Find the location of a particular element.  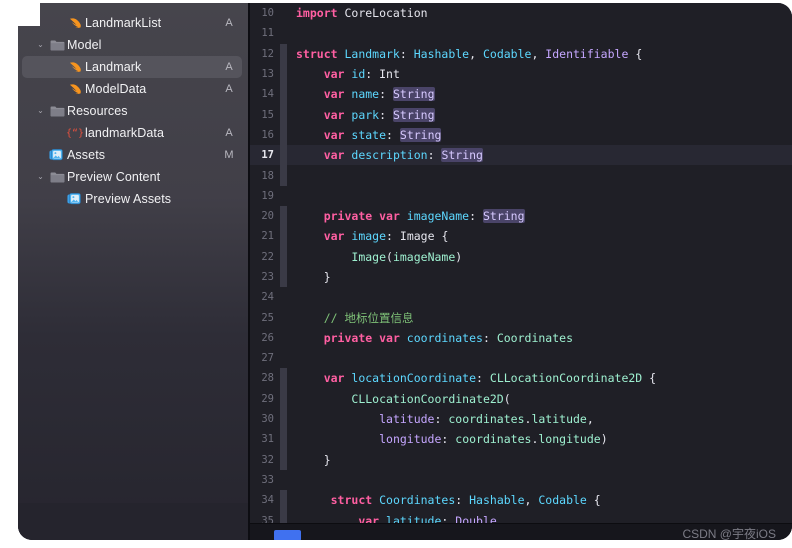

sidebar-item-landmark: Landmark A is located at coordinates (132, 67).